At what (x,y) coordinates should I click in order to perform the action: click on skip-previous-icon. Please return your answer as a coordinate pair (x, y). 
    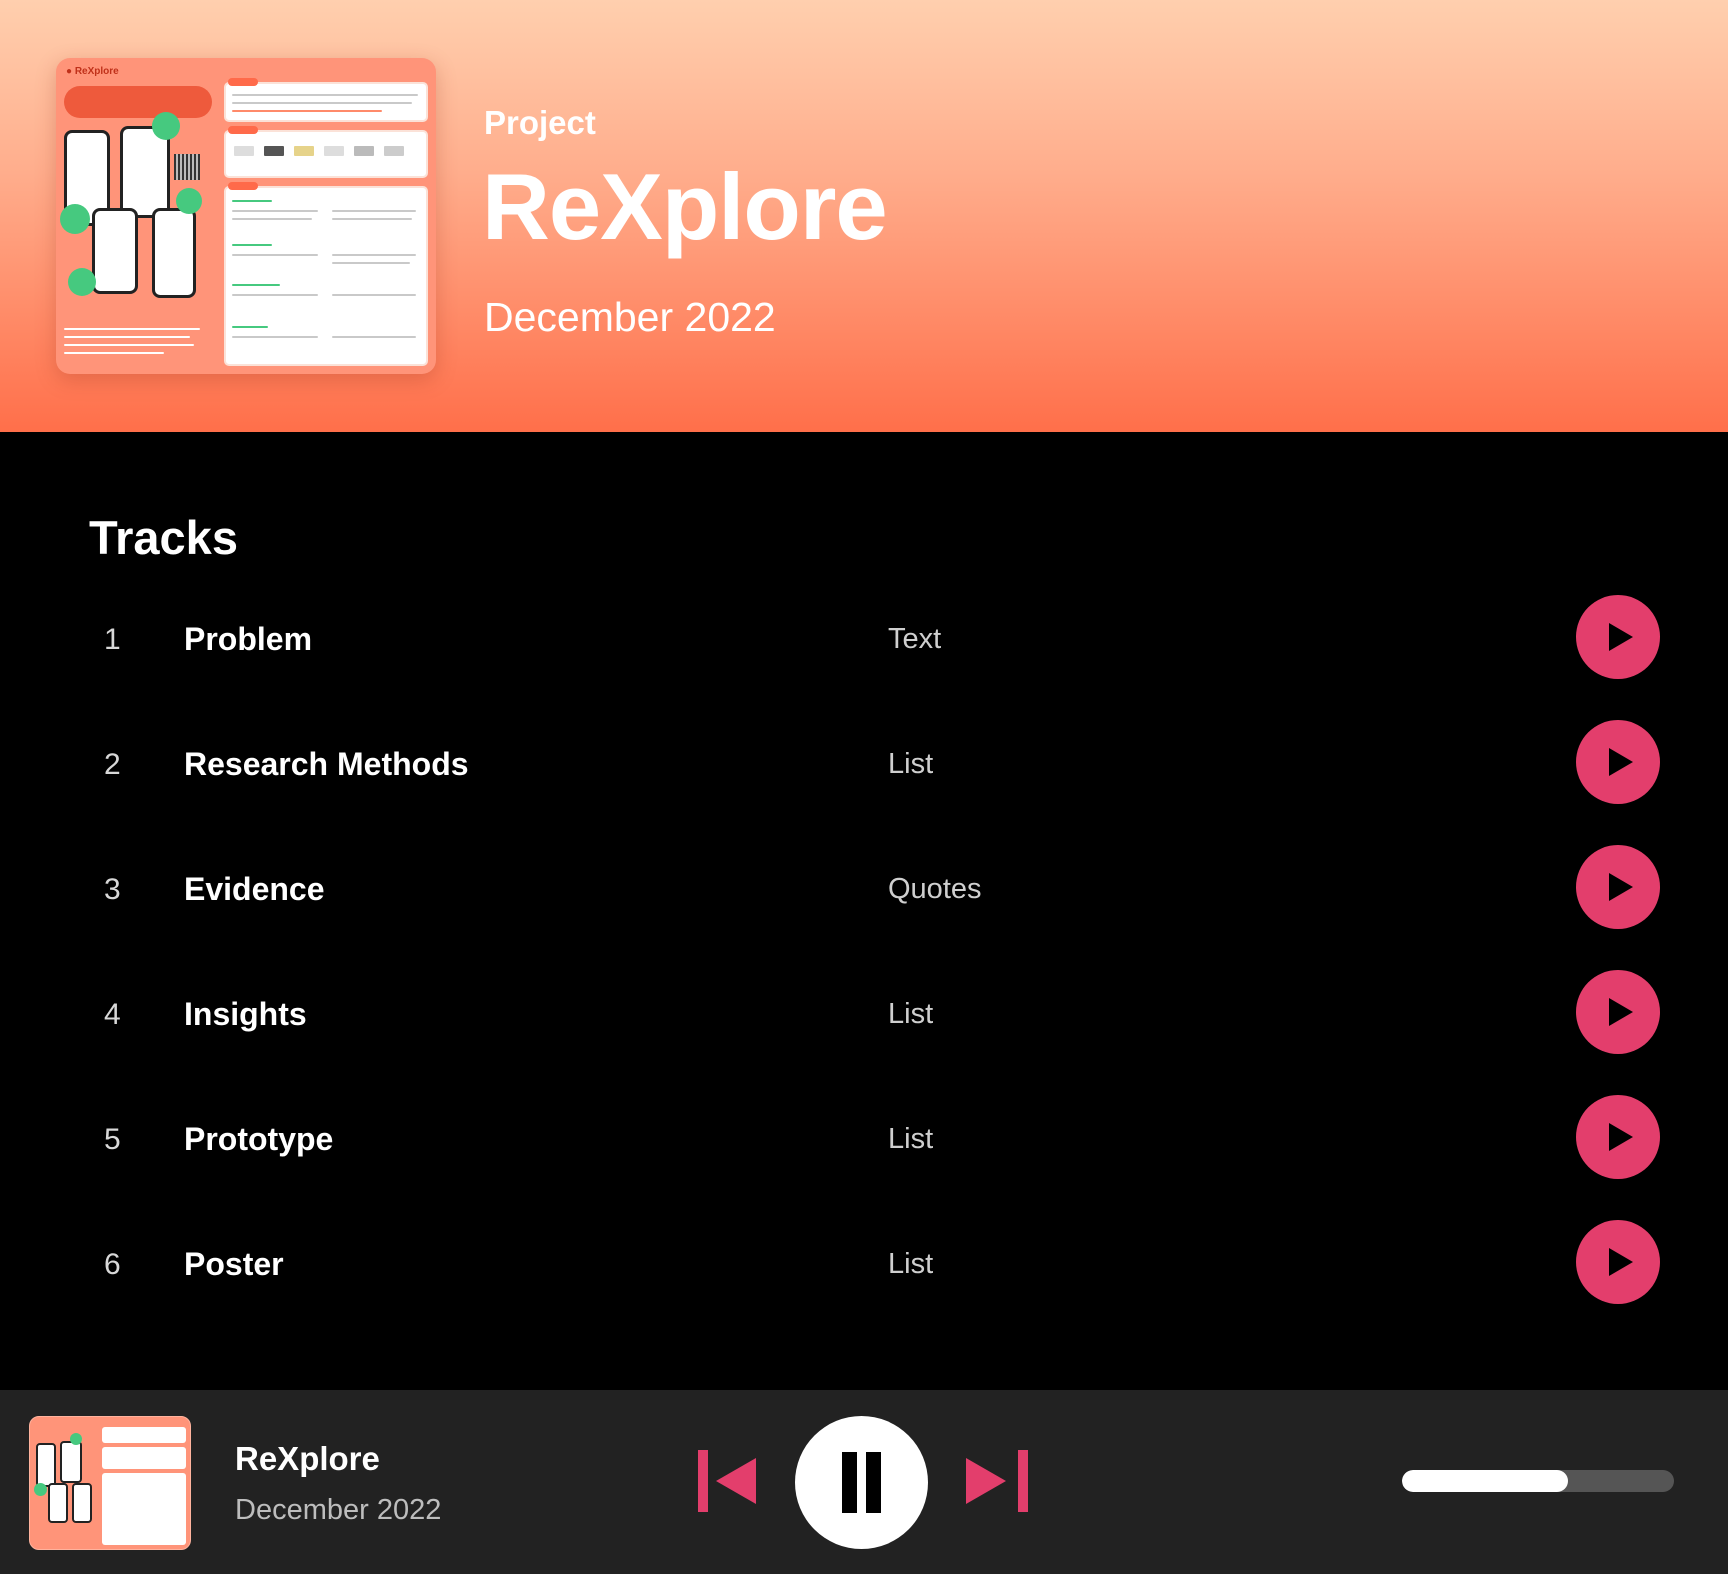
    Looking at the image, I should click on (703, 1481).